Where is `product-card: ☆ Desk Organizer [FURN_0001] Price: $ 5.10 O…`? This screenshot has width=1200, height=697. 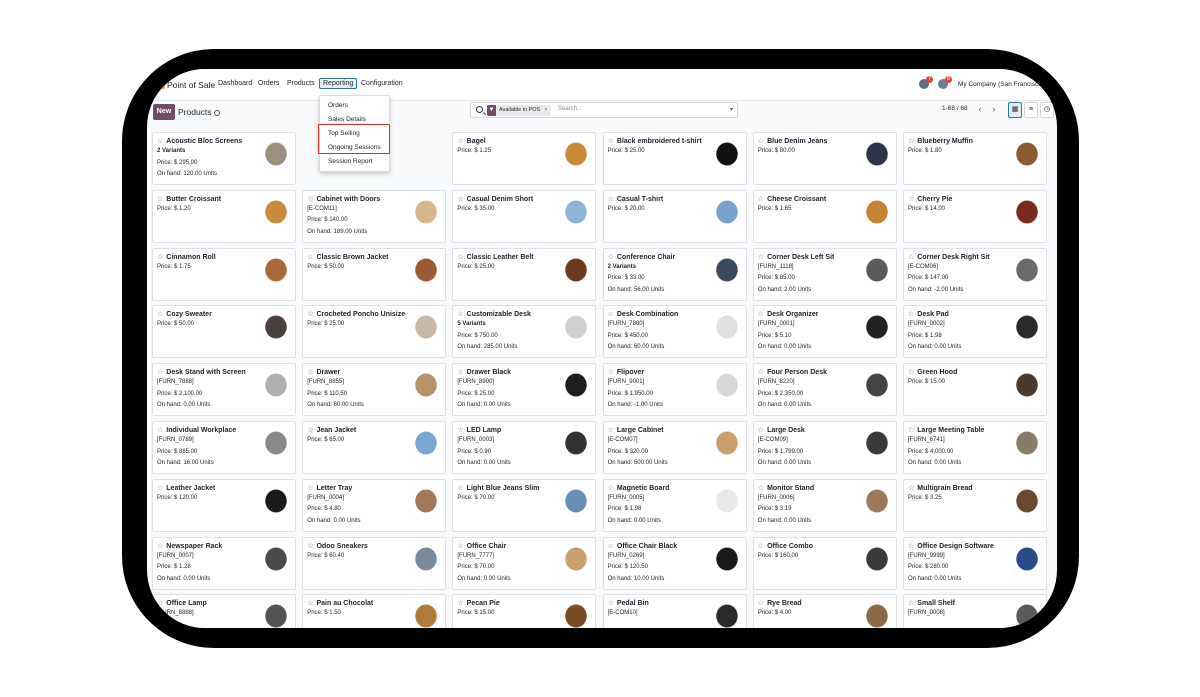 product-card: ☆ Desk Organizer [FURN_0001] Price: $ 5.10 O… is located at coordinates (824, 332).